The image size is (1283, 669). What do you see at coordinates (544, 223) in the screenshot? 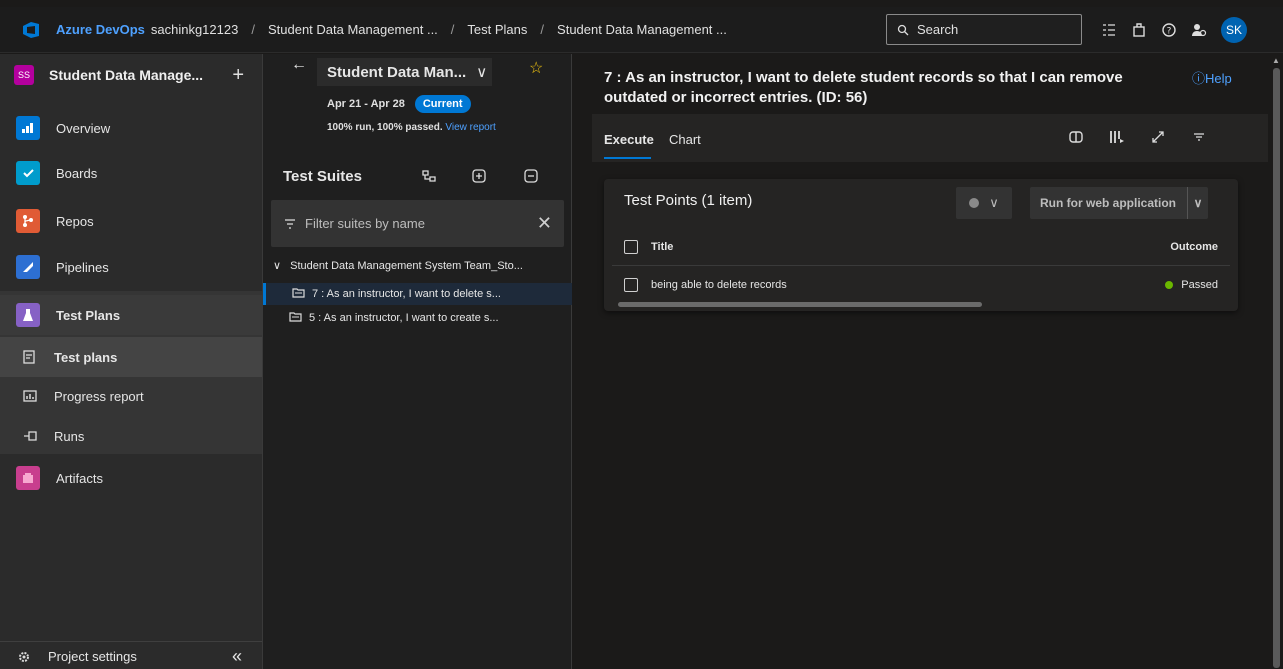
I see `clear-filter-icon: ✕` at bounding box center [544, 223].